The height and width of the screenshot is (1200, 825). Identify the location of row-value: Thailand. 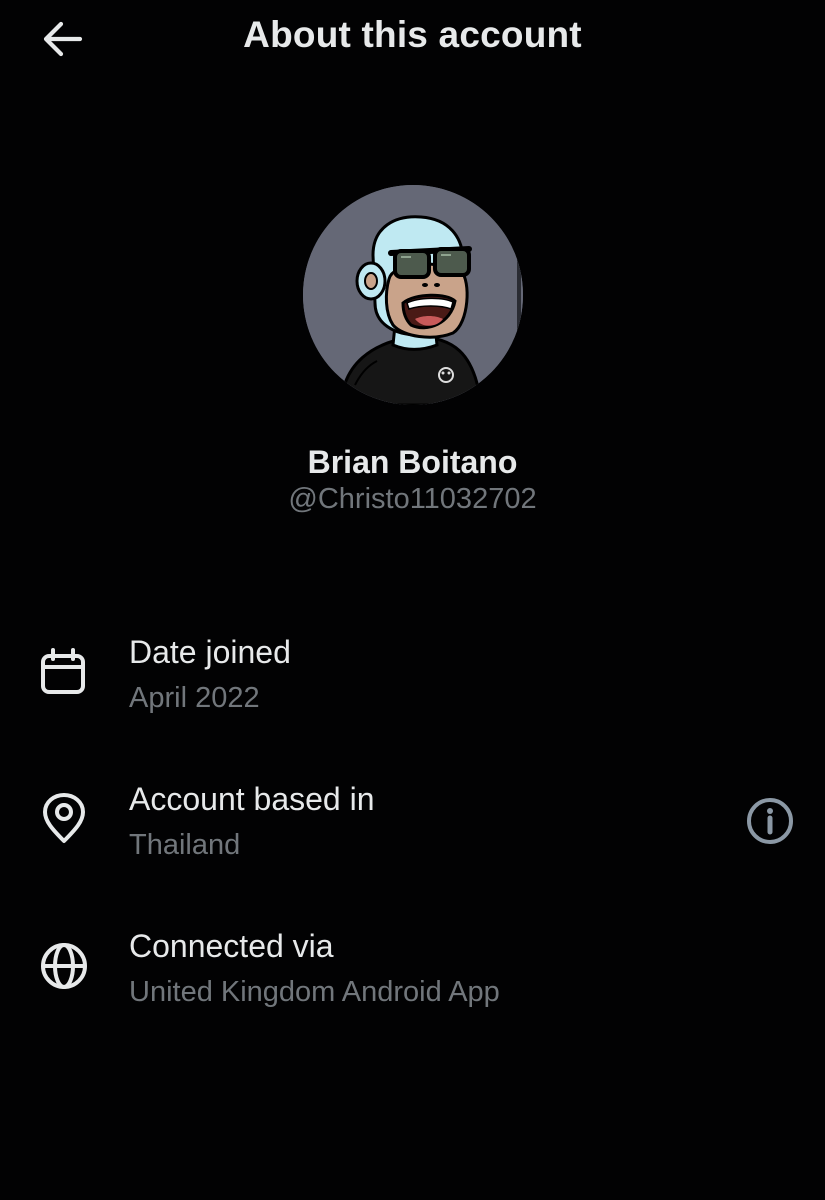
(185, 845).